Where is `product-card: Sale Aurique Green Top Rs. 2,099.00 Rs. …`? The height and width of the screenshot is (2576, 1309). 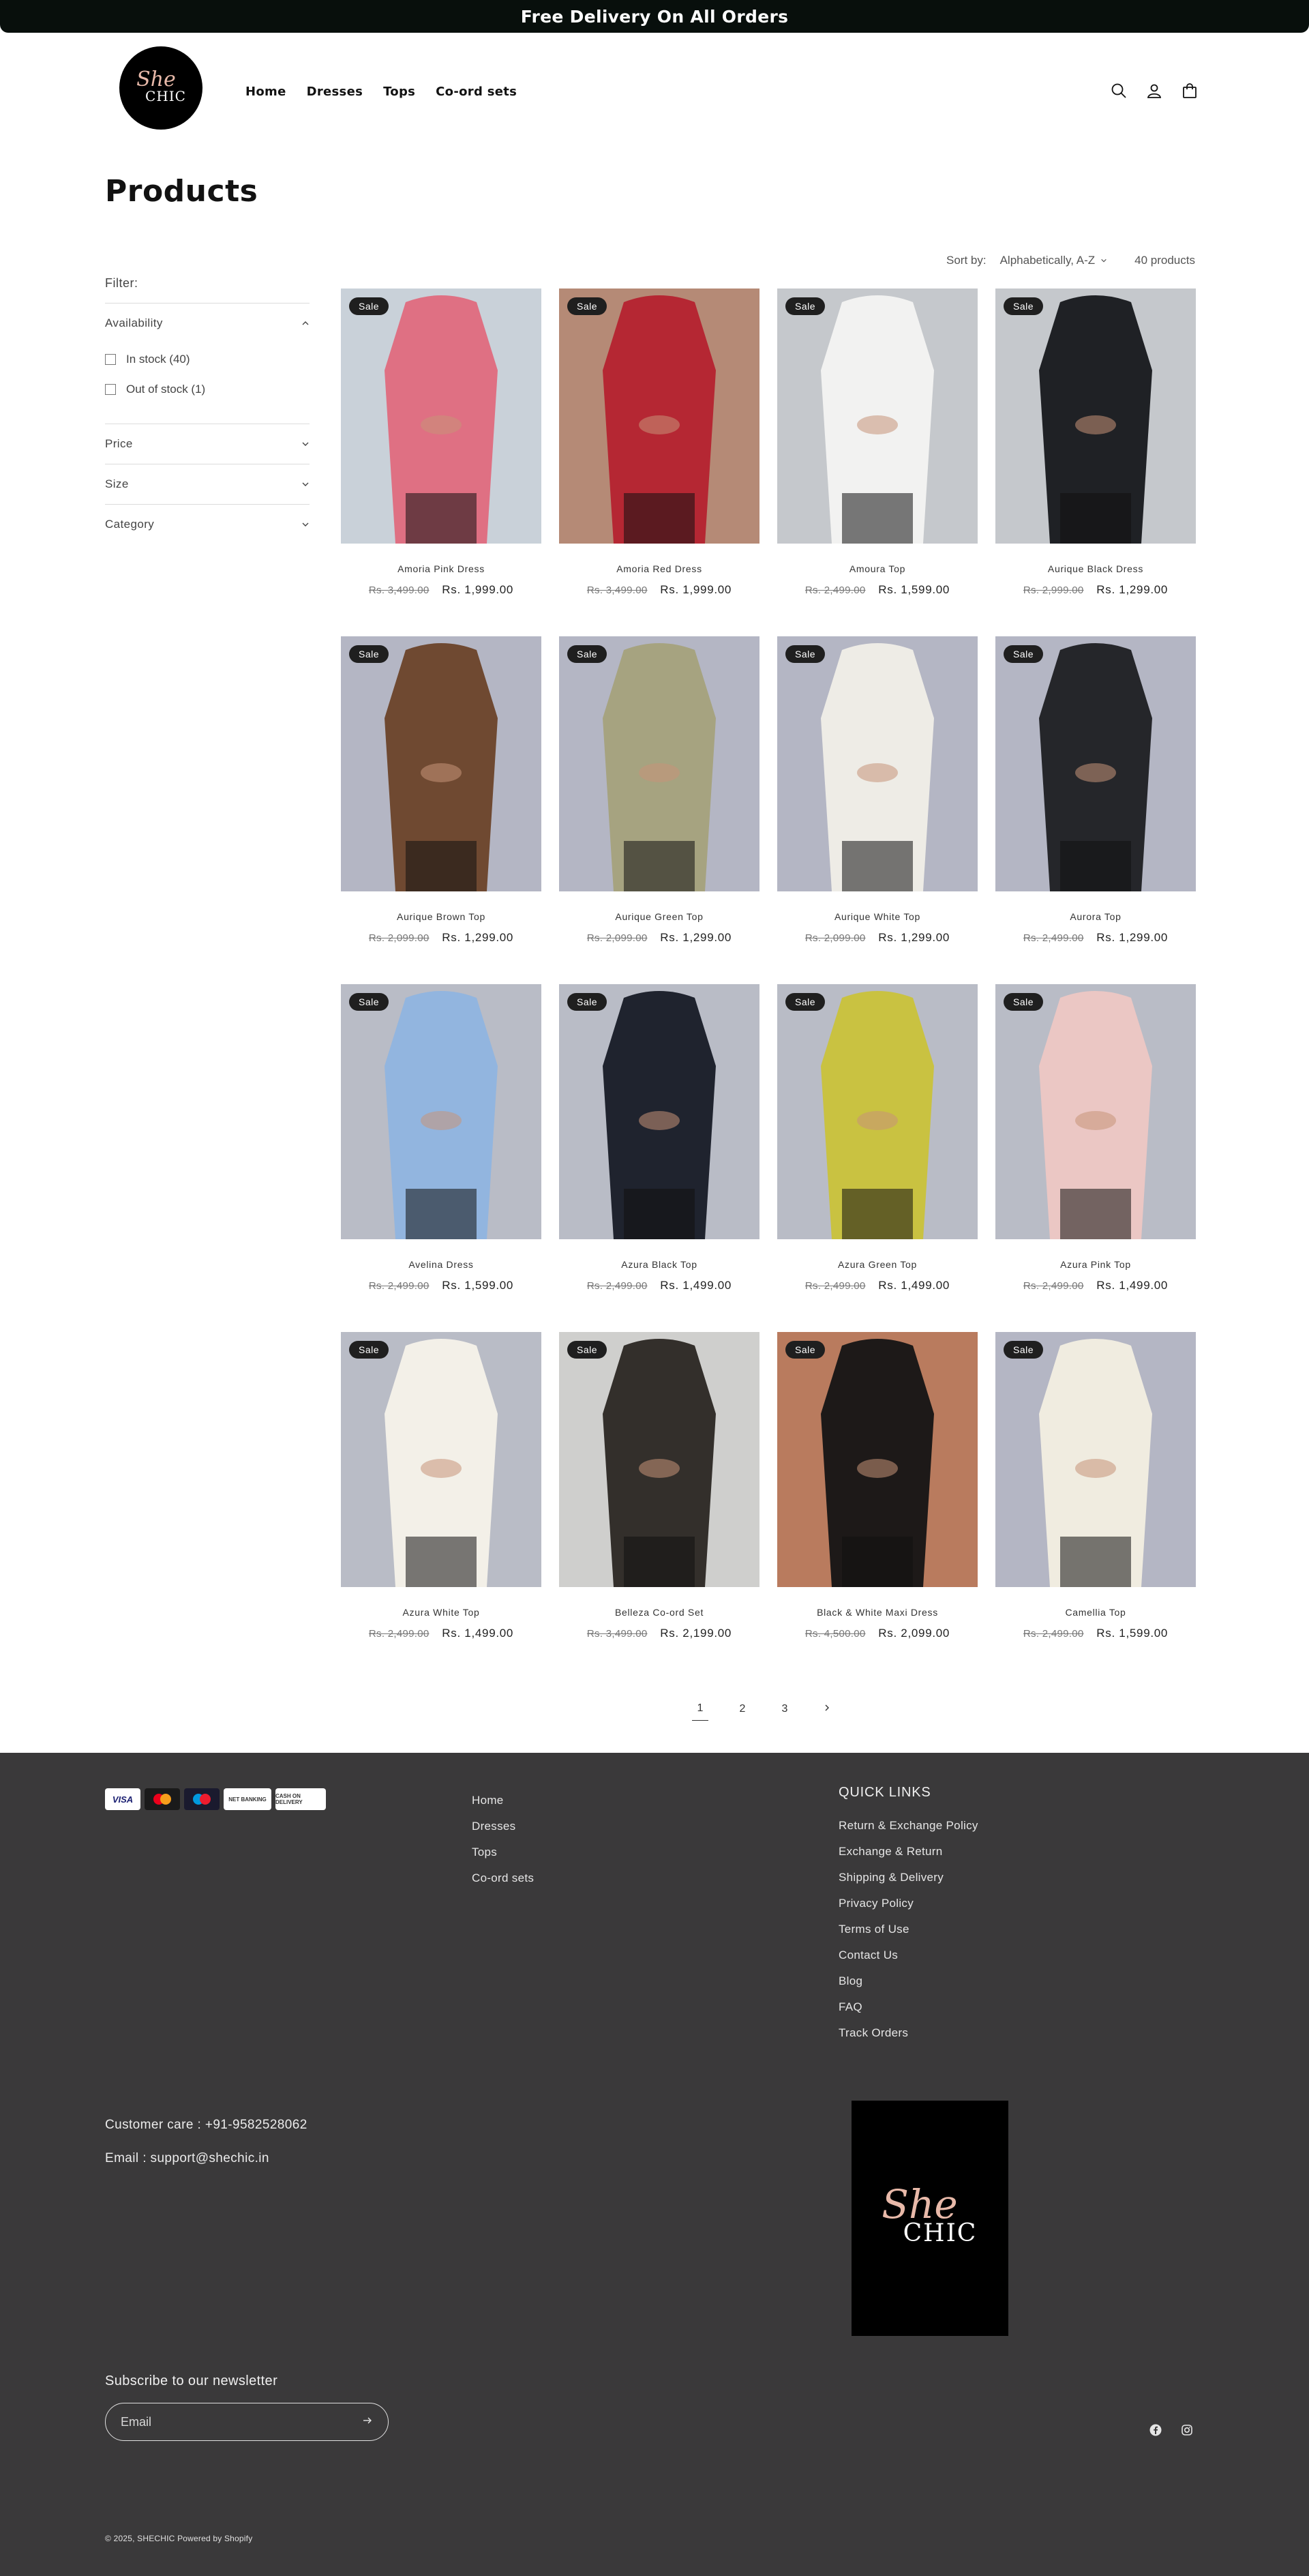 product-card: Sale Aurique Green Top Rs. 2,099.00 Rs. … is located at coordinates (659, 790).